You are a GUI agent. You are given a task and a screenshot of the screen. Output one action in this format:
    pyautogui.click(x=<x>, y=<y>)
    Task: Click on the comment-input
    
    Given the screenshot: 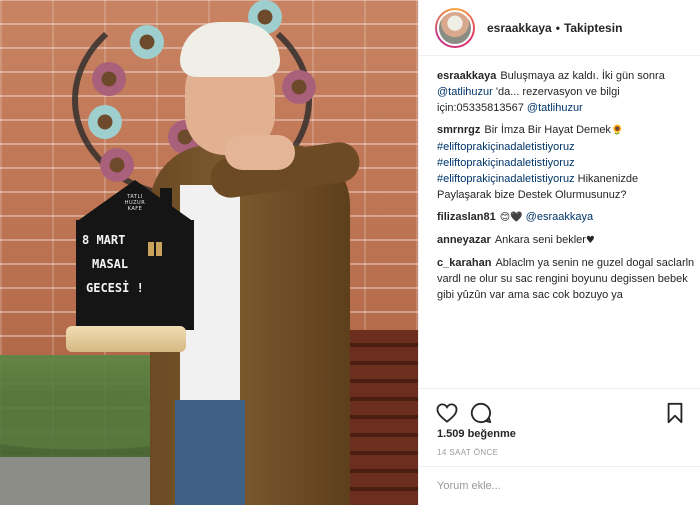 What is the action you would take?
    pyautogui.click(x=560, y=486)
    